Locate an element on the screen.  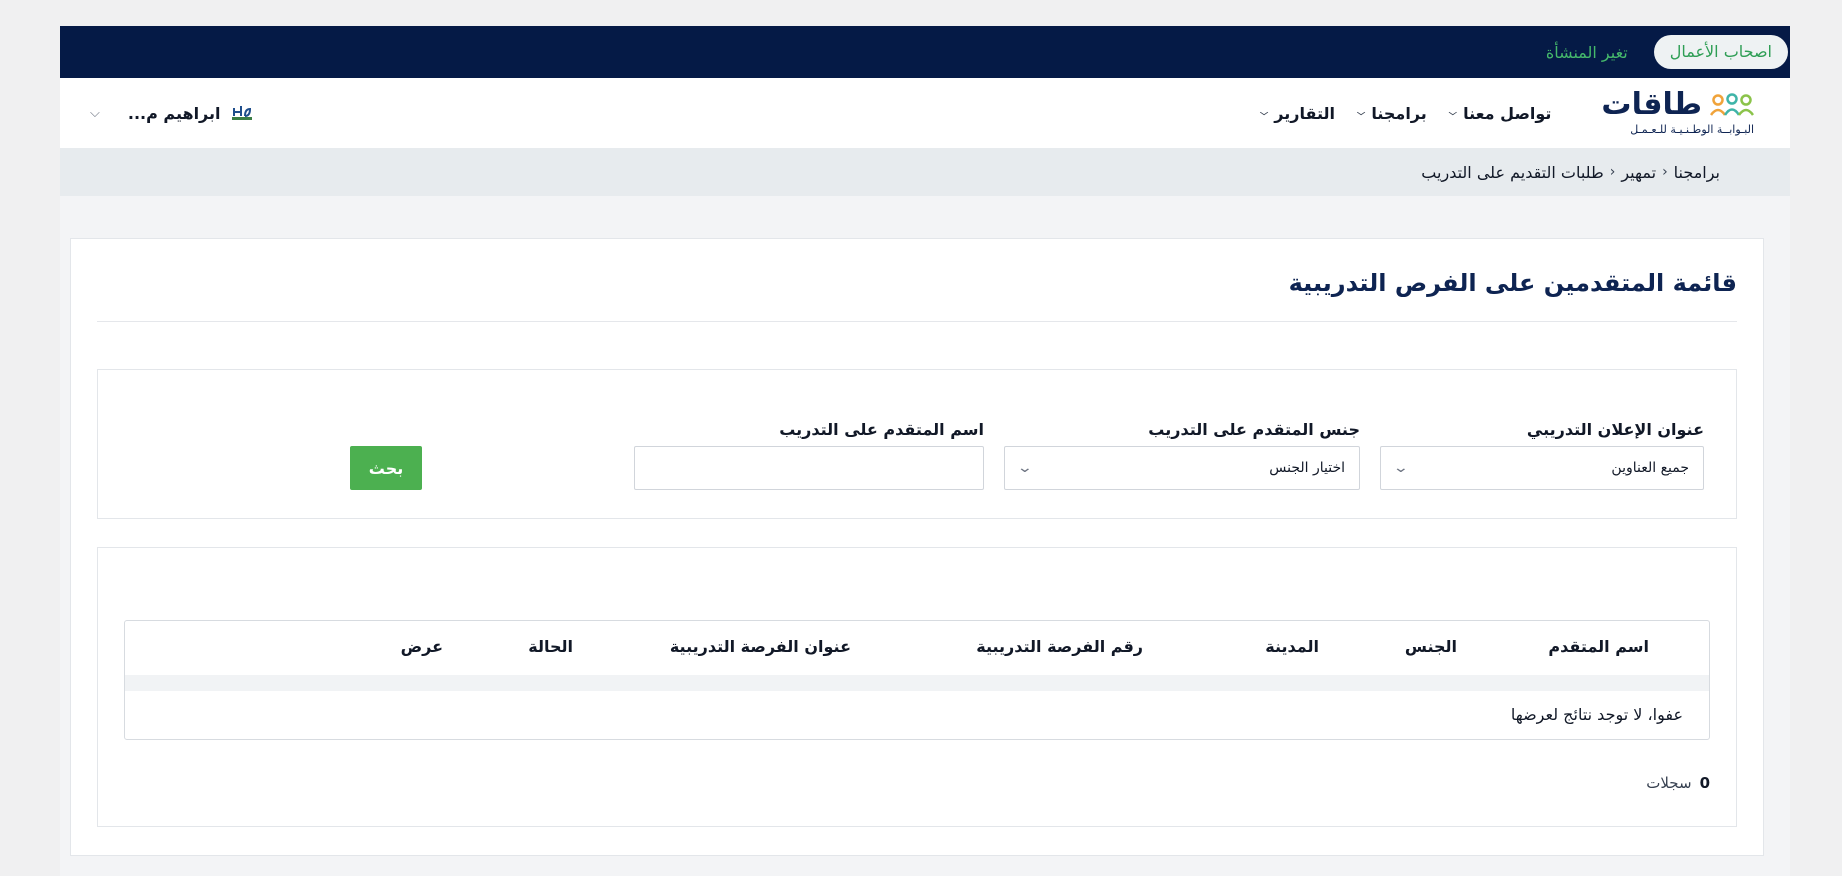
nav-menu: تواصل معنا ⌵ برامجنا ⌵ التقارير ⌵ is located at coordinates (1405, 113).